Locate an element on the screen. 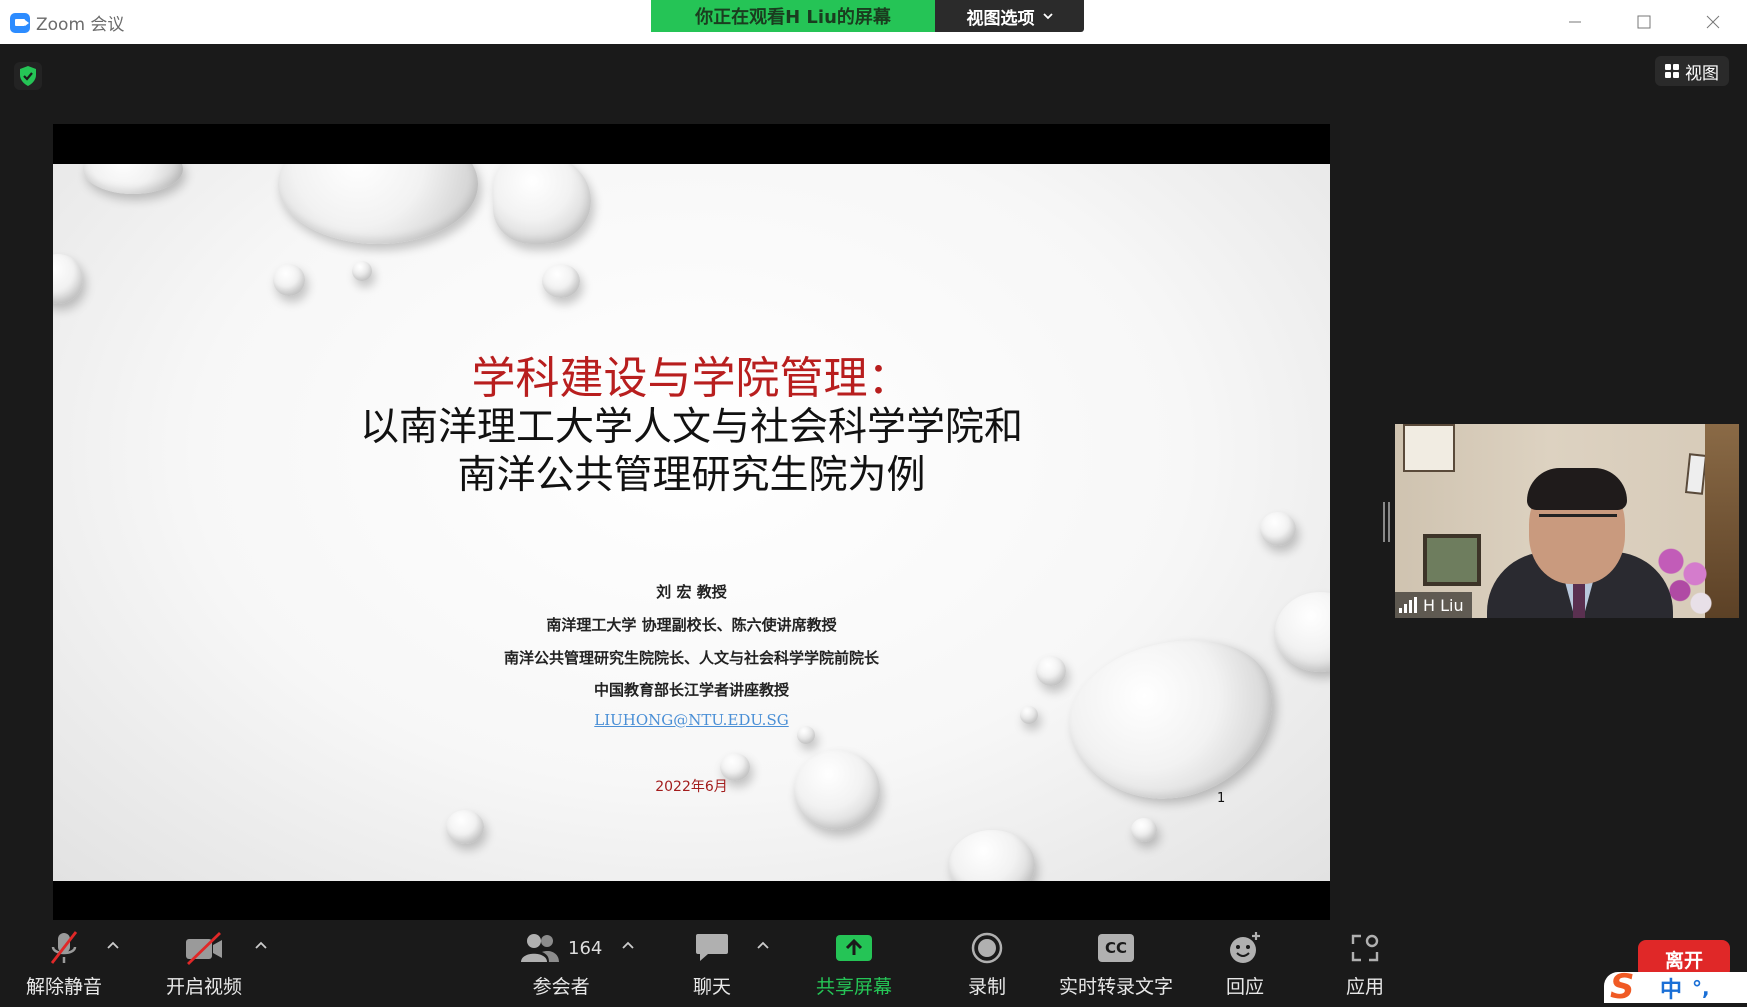 Image resolution: width=1747 pixels, height=1007 pixels. participants-button: 164 参会者 is located at coordinates (561, 964).